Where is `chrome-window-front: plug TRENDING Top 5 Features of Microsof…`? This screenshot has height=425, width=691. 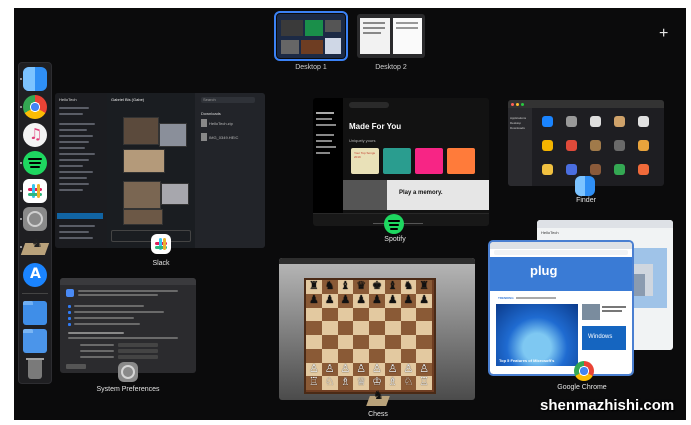
chrome-window-front: plug TRENDING Top 5 Features of Microsof… is located at coordinates (561, 308).